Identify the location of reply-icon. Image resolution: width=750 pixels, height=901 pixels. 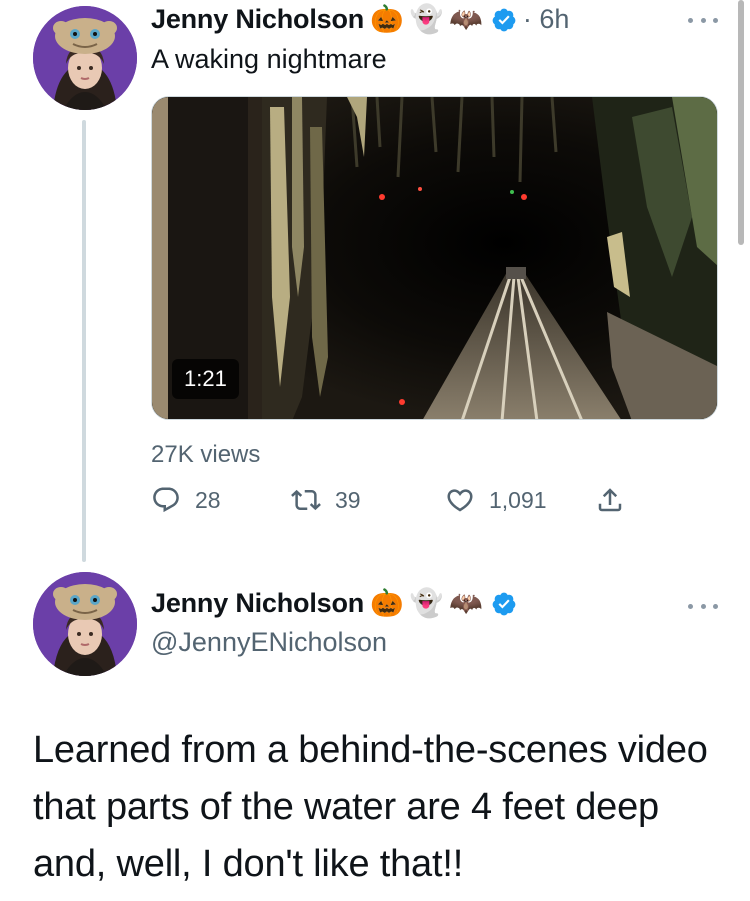
(166, 500).